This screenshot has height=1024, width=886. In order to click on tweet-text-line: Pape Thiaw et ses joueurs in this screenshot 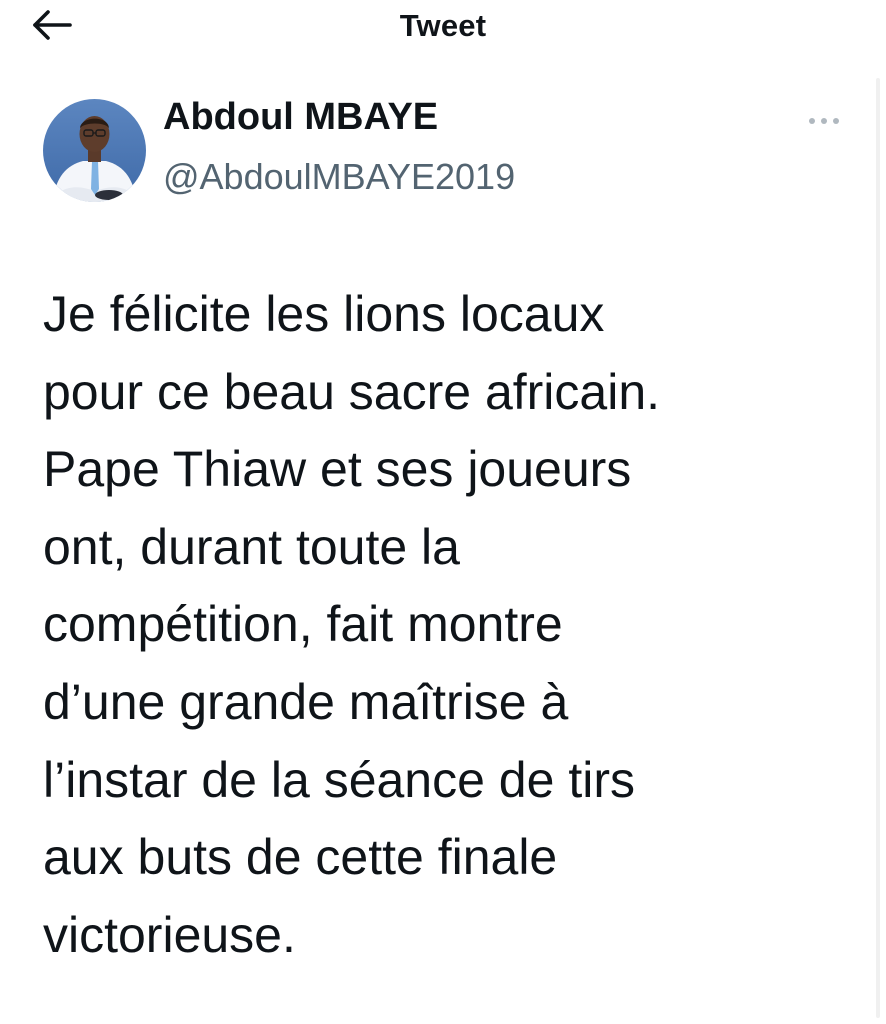, I will do `click(337, 469)`.